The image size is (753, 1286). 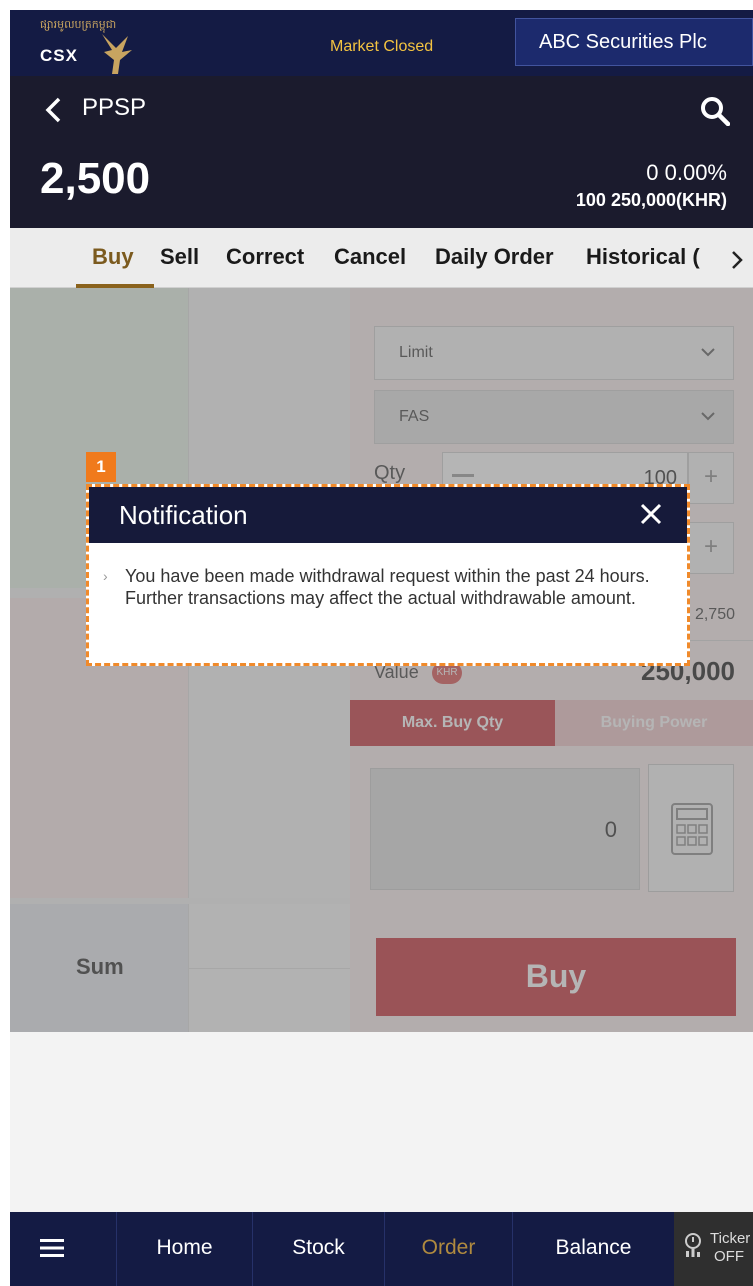 What do you see at coordinates (117, 54) in the screenshot?
I see `rooster-icon` at bounding box center [117, 54].